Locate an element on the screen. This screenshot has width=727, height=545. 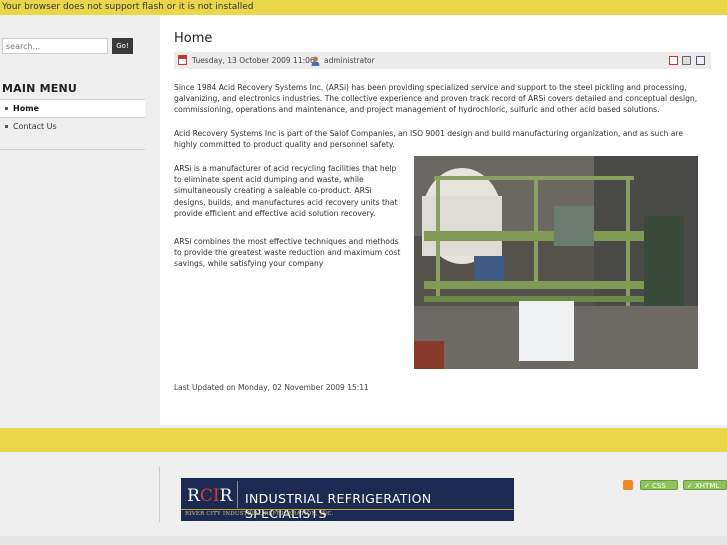
banner-stripe is located at coordinates (347, 509).